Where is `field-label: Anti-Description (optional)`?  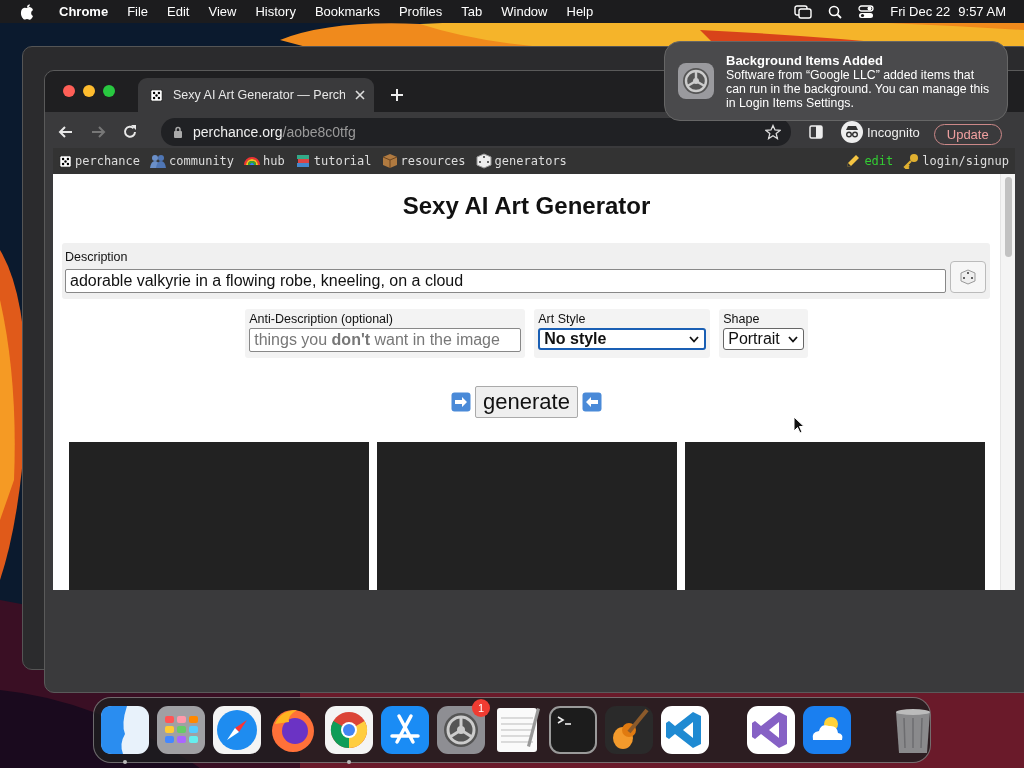 field-label: Anti-Description (optional) is located at coordinates (321, 319).